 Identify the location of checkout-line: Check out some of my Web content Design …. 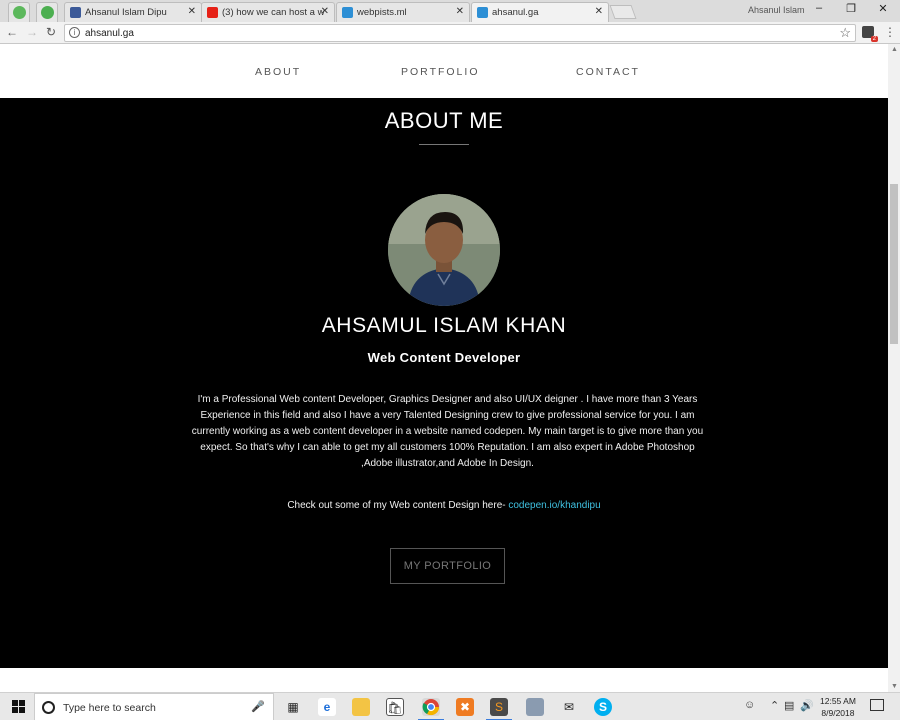
(444, 505).